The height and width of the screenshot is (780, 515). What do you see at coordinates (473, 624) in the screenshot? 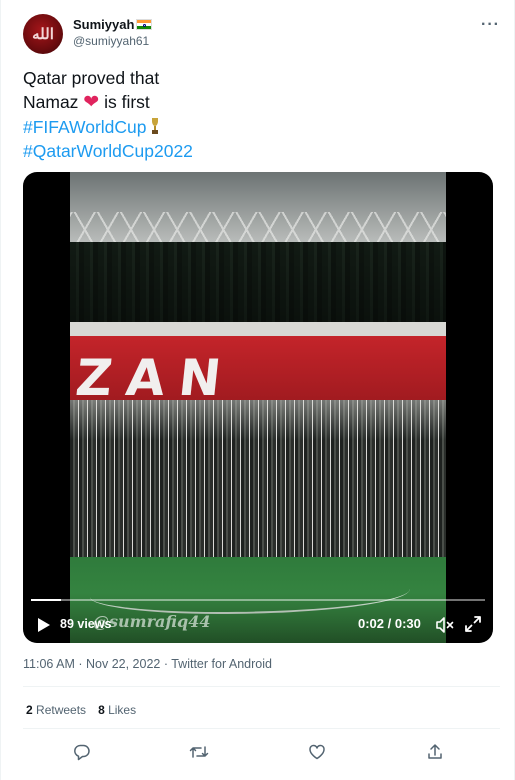
I see `fullscreen-icon` at bounding box center [473, 624].